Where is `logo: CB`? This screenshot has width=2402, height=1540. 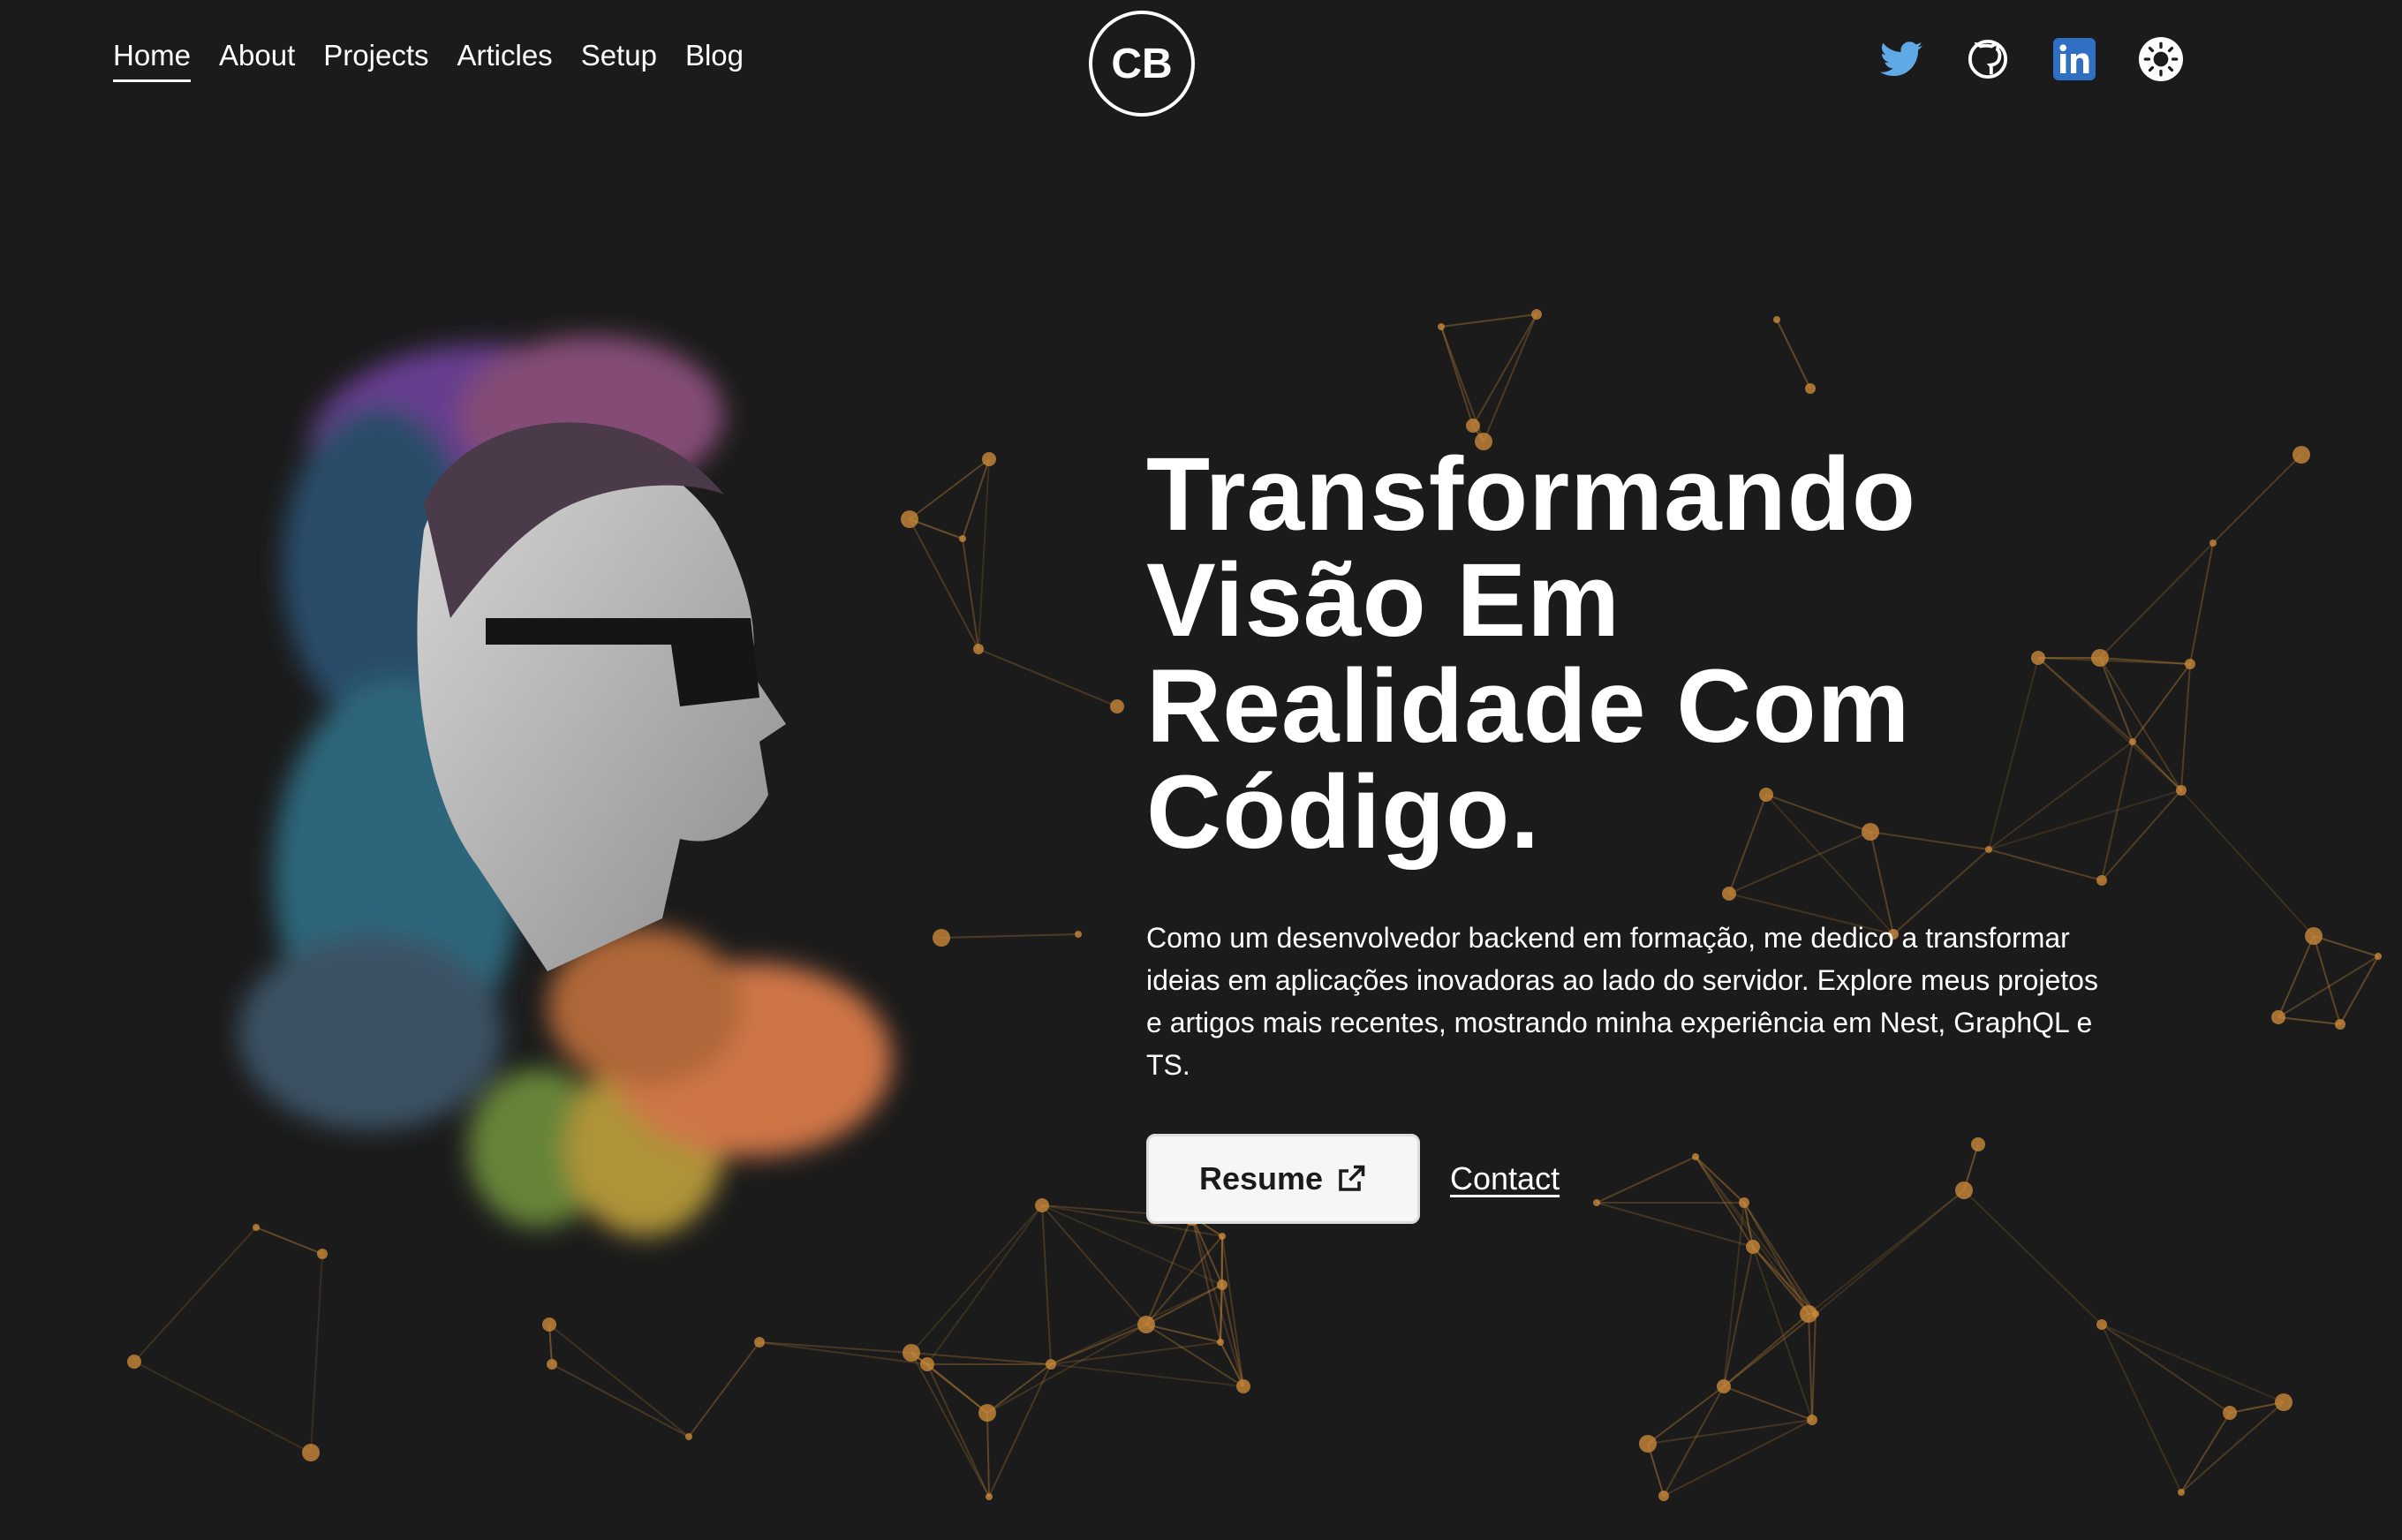 logo: CB is located at coordinates (1142, 64).